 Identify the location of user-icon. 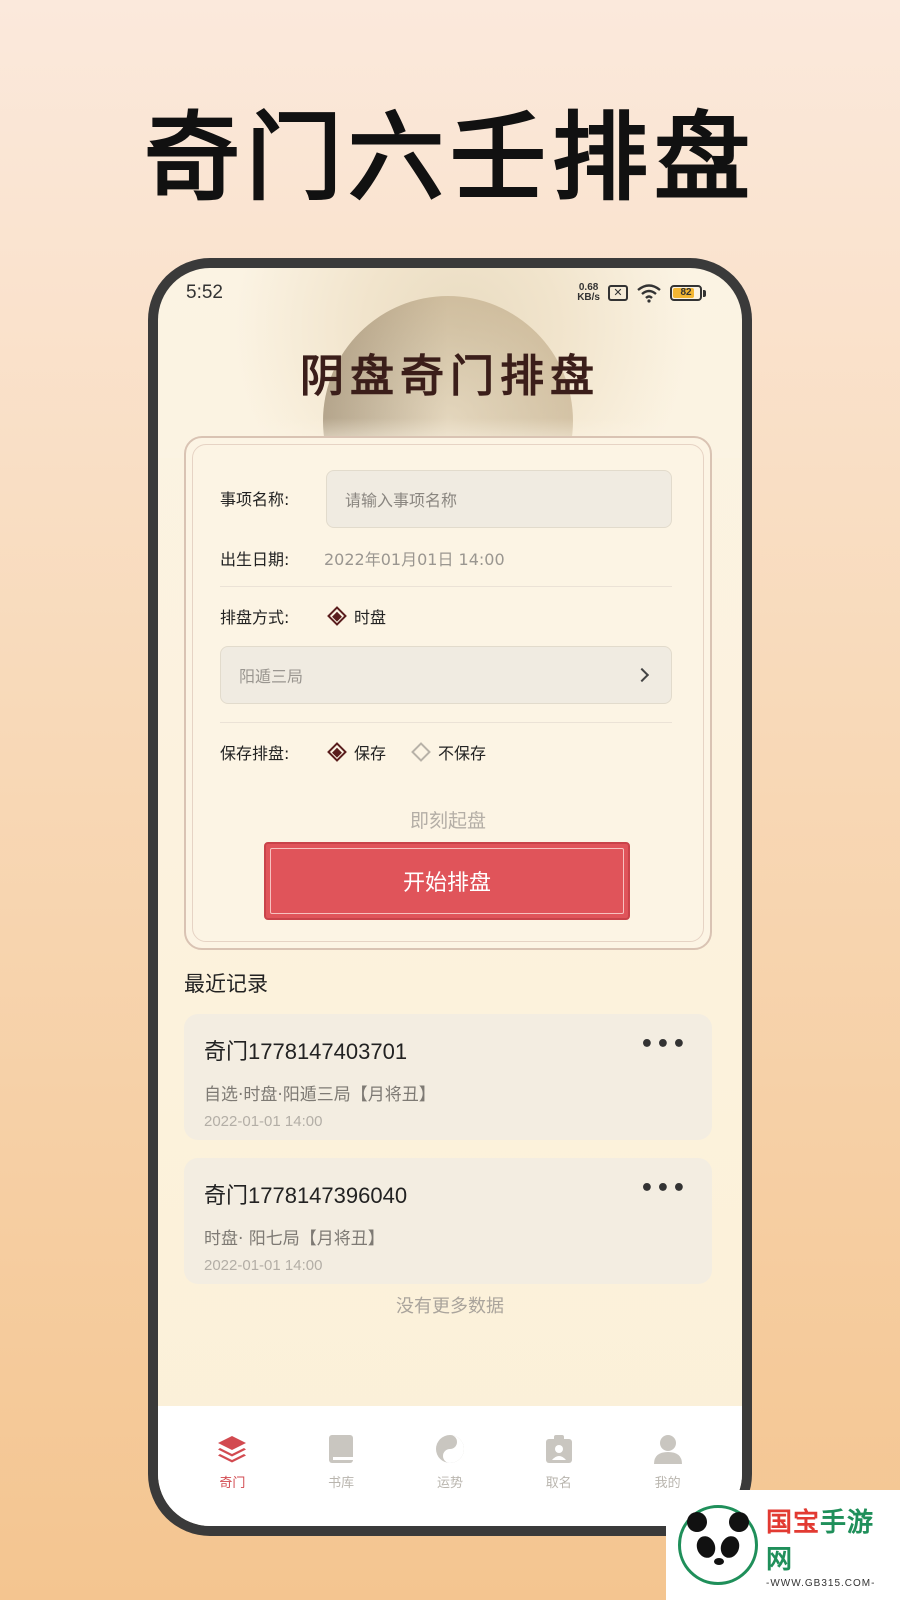
(668, 1449).